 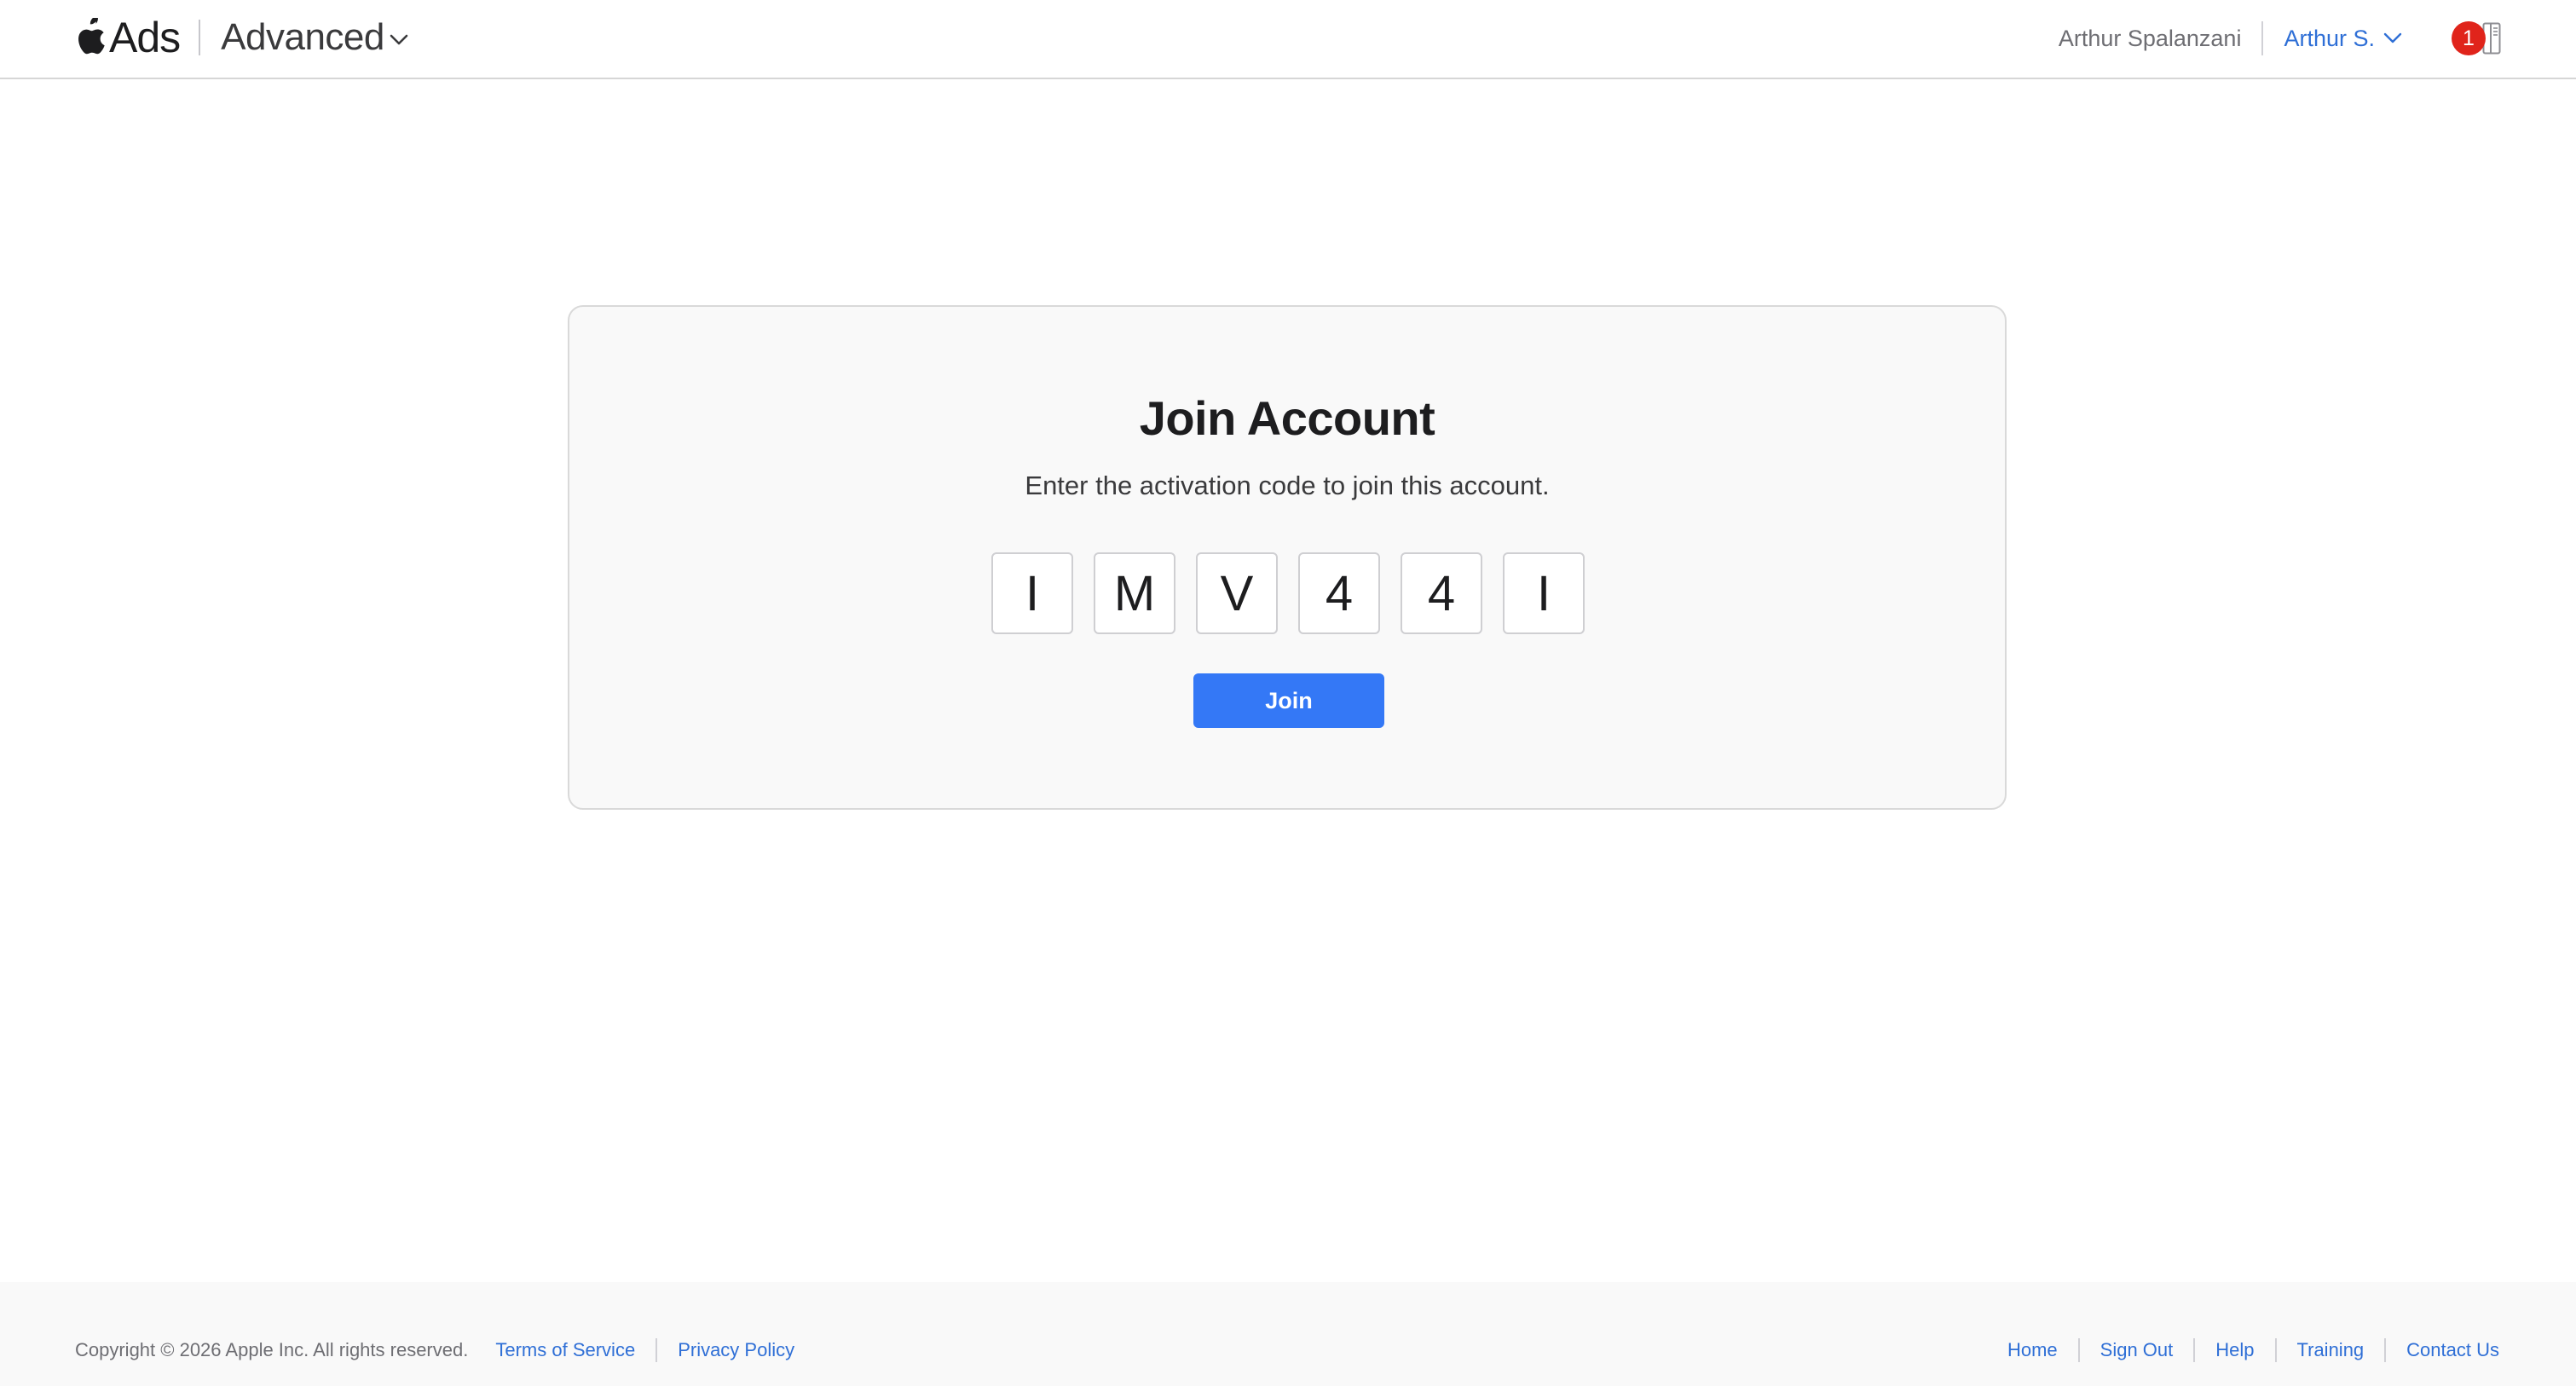 What do you see at coordinates (200, 37) in the screenshot?
I see `brand-divider` at bounding box center [200, 37].